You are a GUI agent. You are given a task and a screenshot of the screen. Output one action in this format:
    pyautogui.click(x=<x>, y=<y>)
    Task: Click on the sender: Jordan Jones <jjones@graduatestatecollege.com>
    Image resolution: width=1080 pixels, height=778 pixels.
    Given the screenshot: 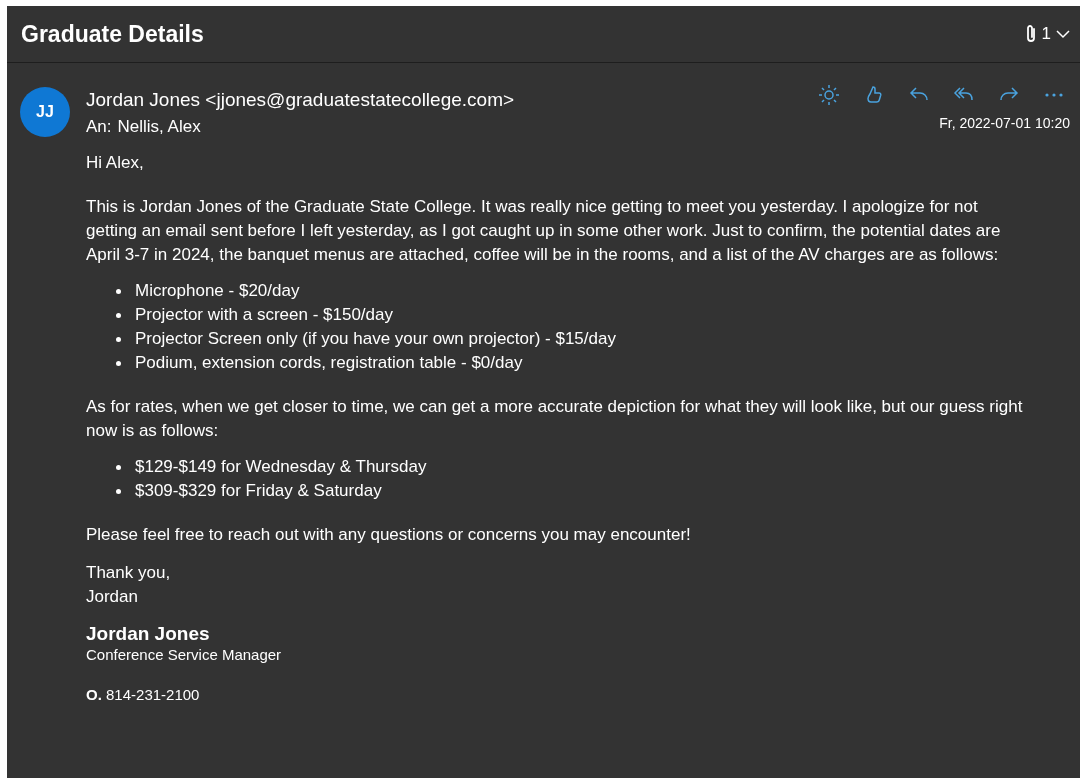 What is the action you would take?
    pyautogui.click(x=301, y=100)
    